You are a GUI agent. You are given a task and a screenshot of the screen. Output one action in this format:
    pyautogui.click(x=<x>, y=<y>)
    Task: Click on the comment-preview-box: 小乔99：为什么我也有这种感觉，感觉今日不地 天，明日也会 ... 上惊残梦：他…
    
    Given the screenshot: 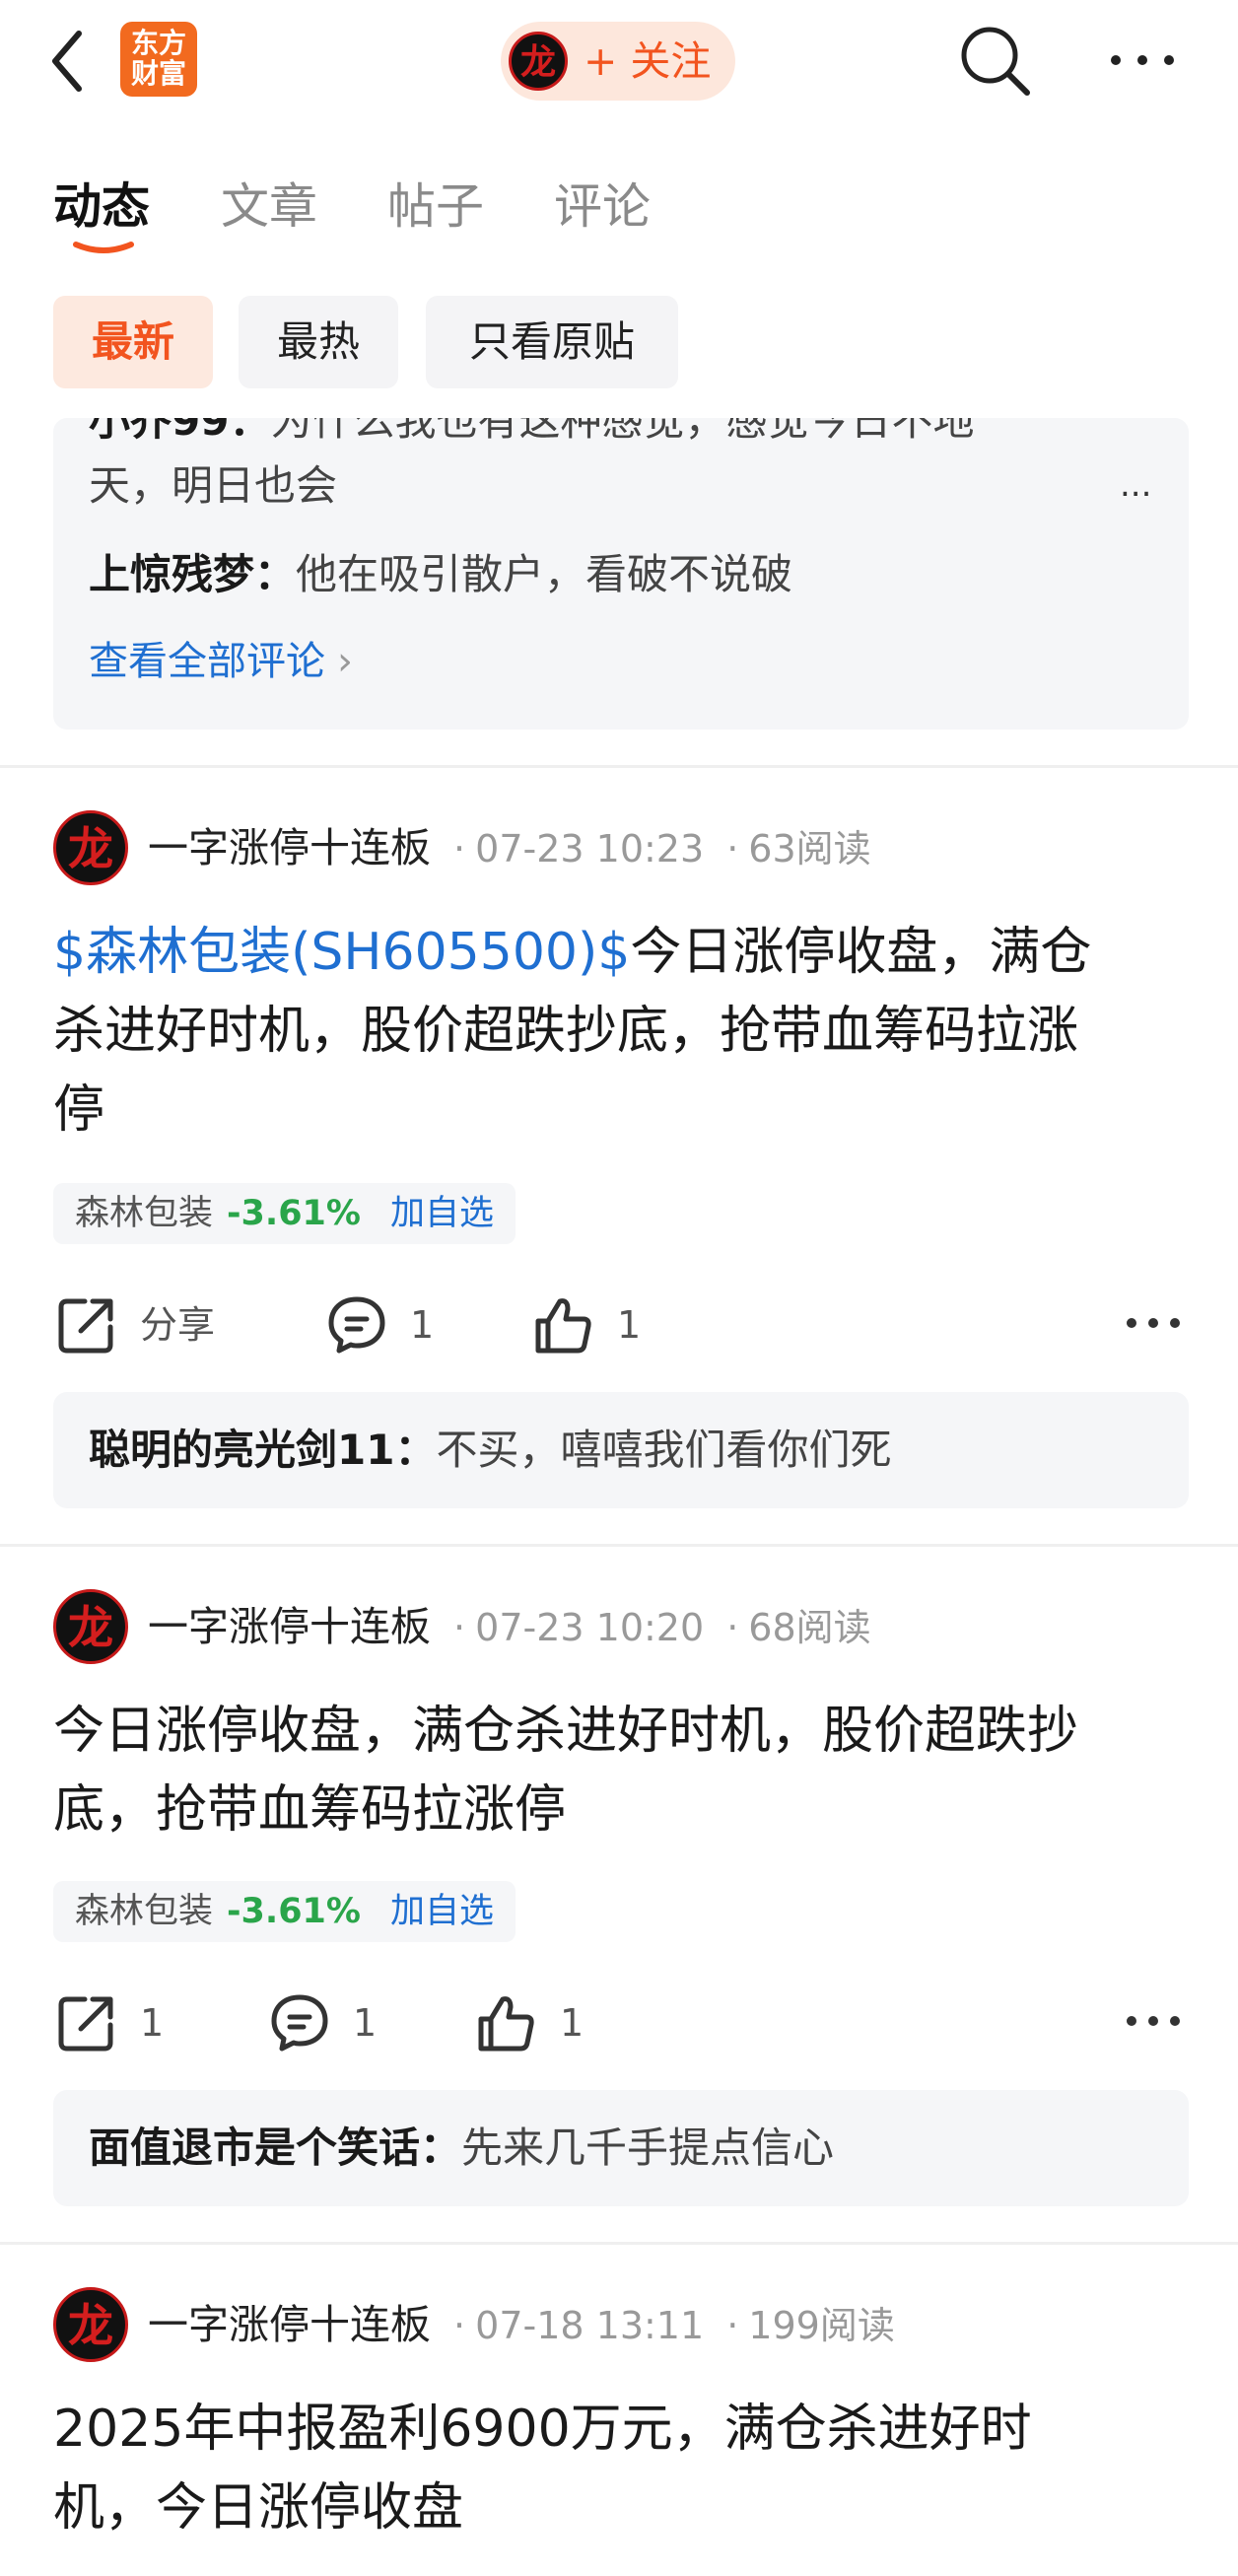 What is the action you would take?
    pyautogui.click(x=621, y=574)
    